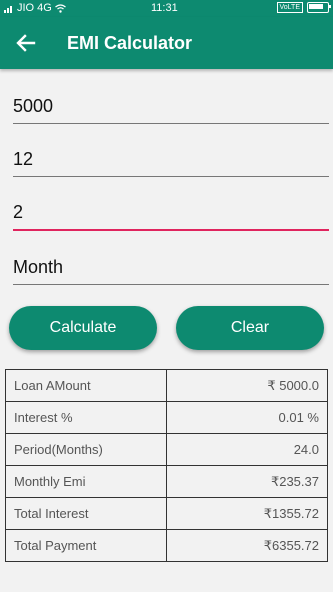 This screenshot has width=333, height=592. What do you see at coordinates (289, 7) in the screenshot?
I see `volte-badge: VoLTE` at bounding box center [289, 7].